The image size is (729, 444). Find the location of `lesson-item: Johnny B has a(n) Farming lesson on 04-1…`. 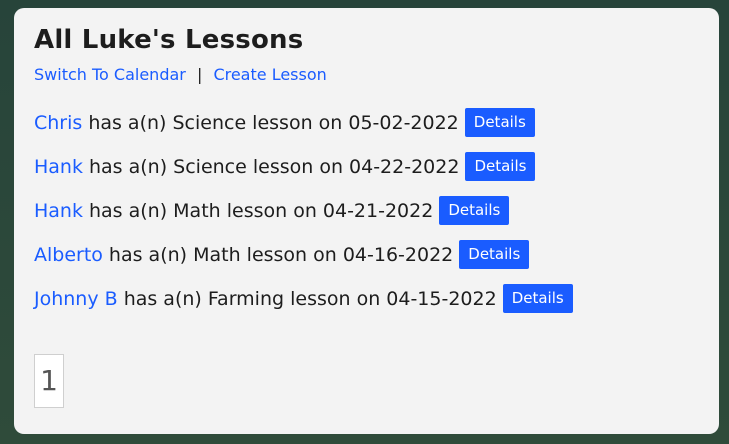

lesson-item: Johnny B has a(n) Farming lesson on 04-1… is located at coordinates (366, 299).